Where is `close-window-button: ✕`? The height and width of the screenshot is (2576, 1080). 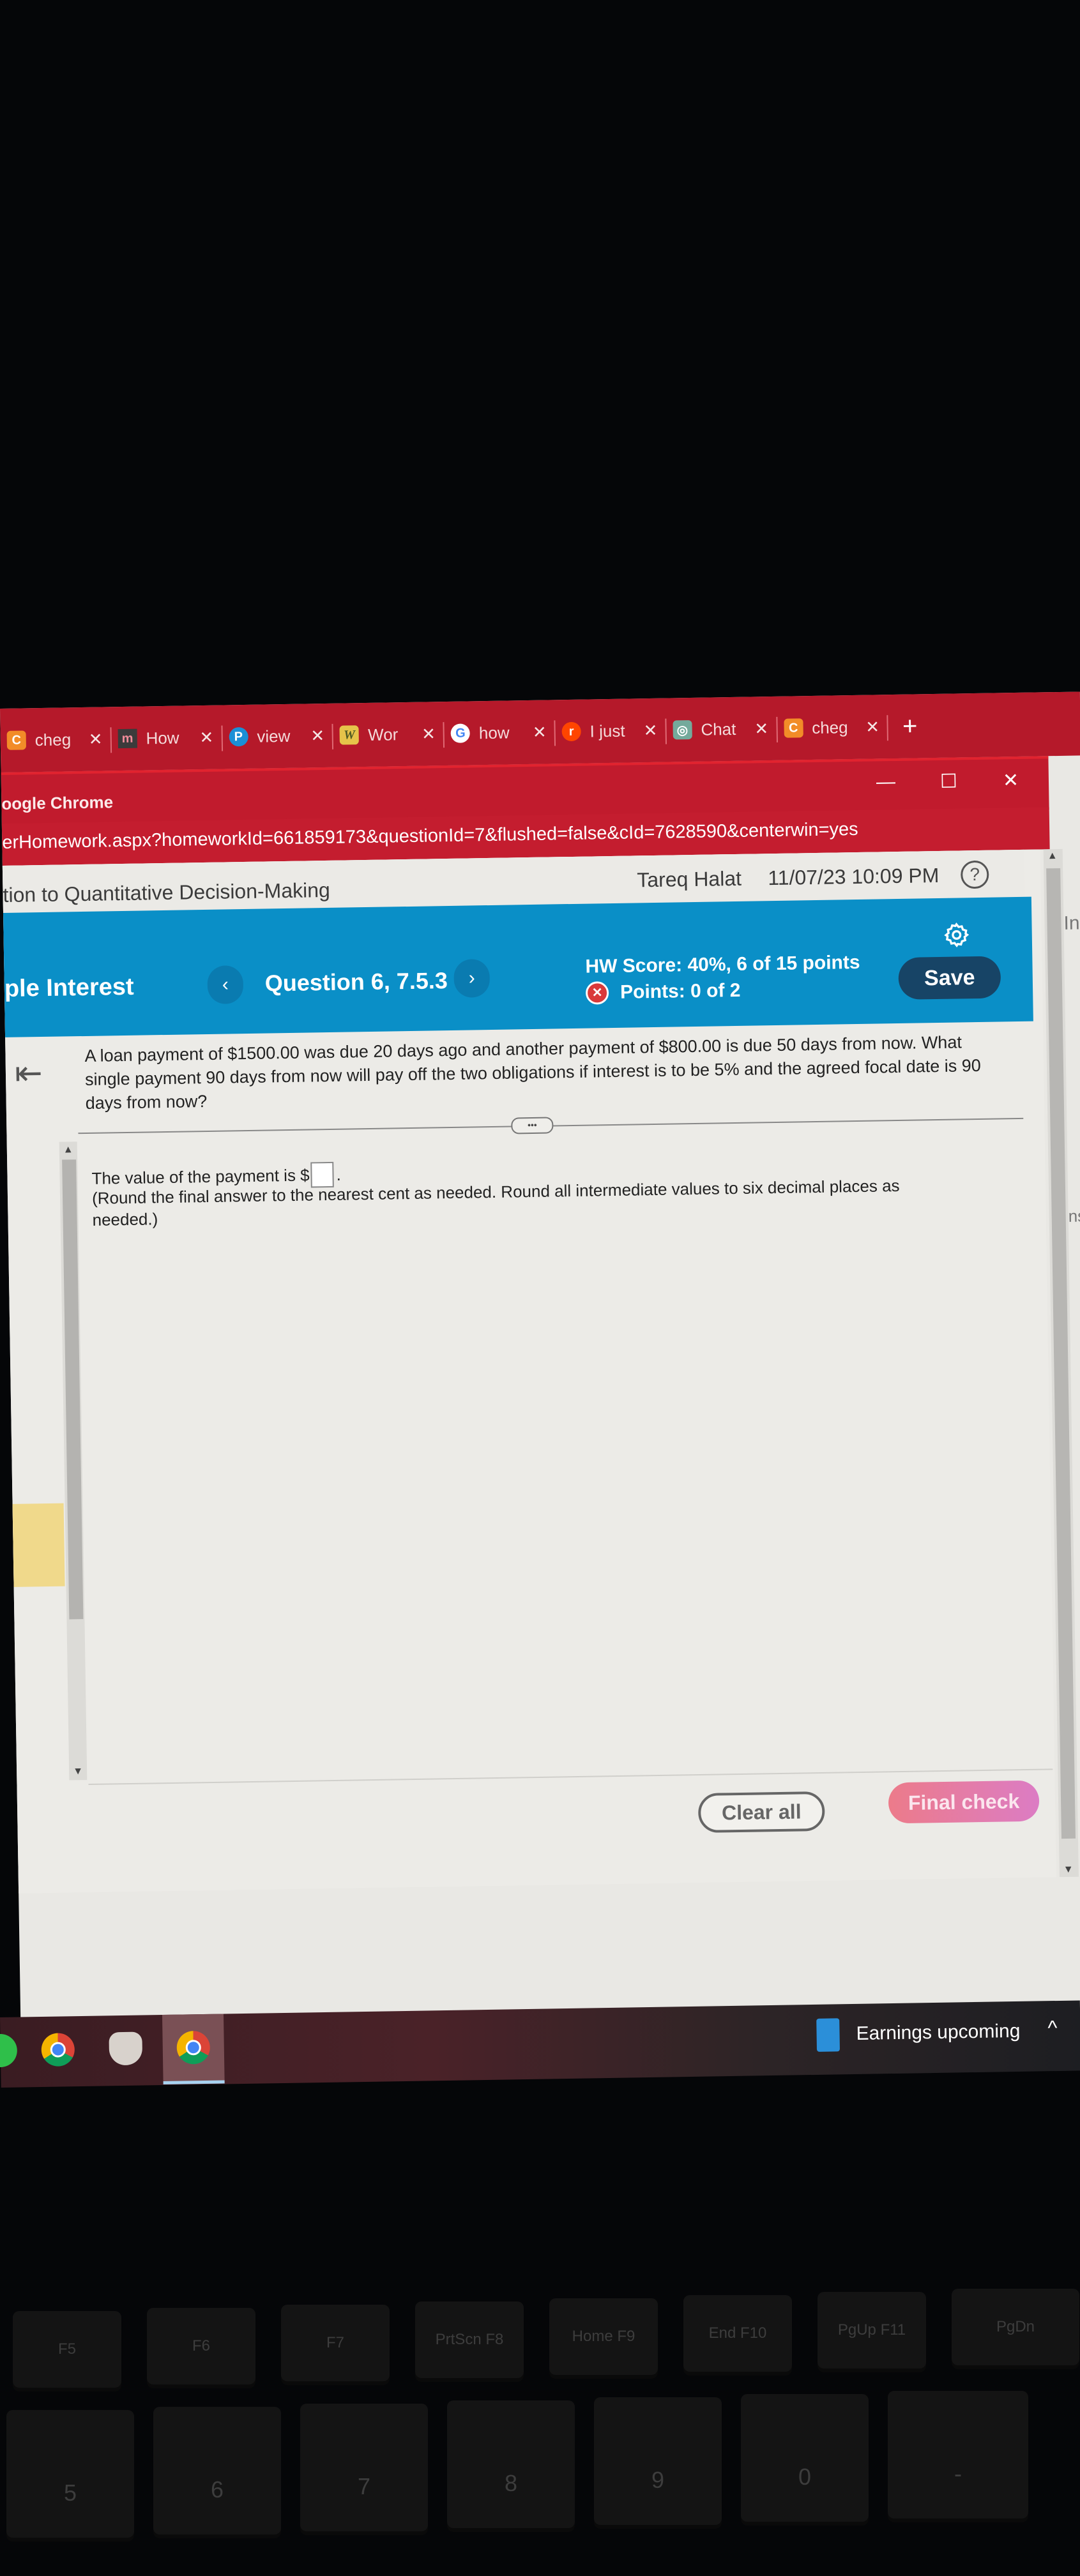
close-window-button: ✕ is located at coordinates (1011, 780).